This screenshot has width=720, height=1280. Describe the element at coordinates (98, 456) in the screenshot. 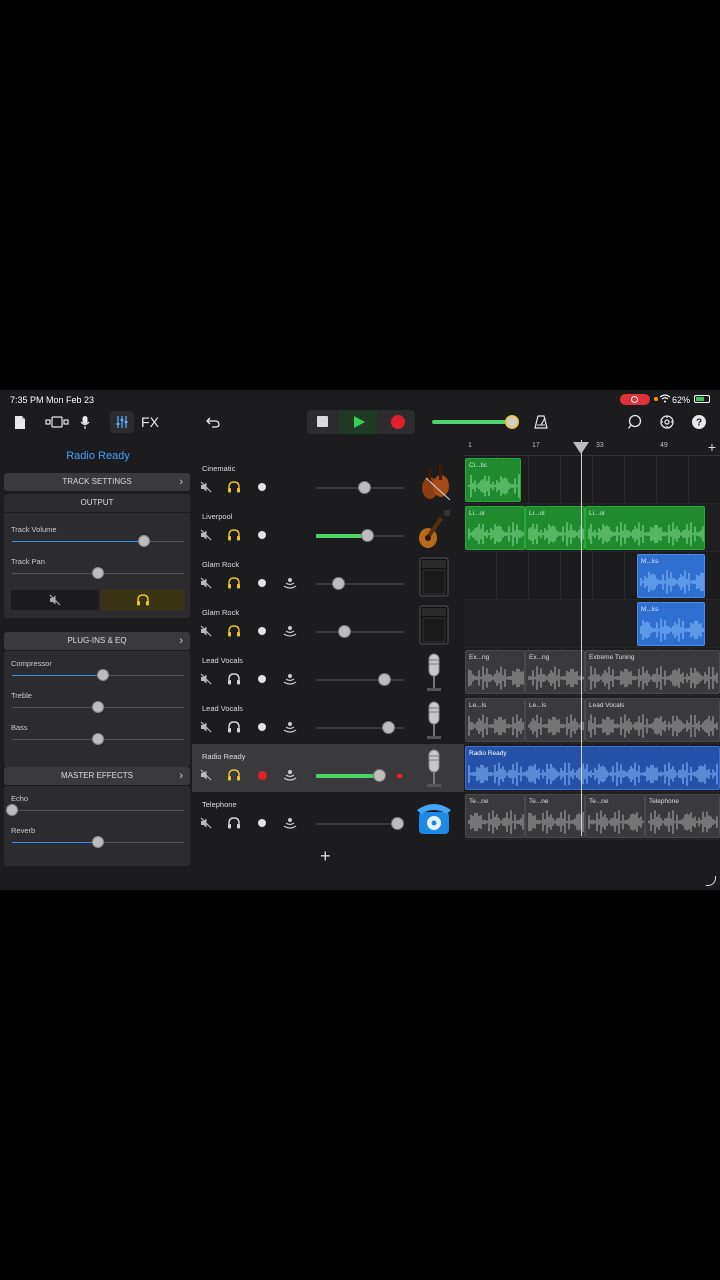

I see `inspector-title: Radio Ready` at that location.